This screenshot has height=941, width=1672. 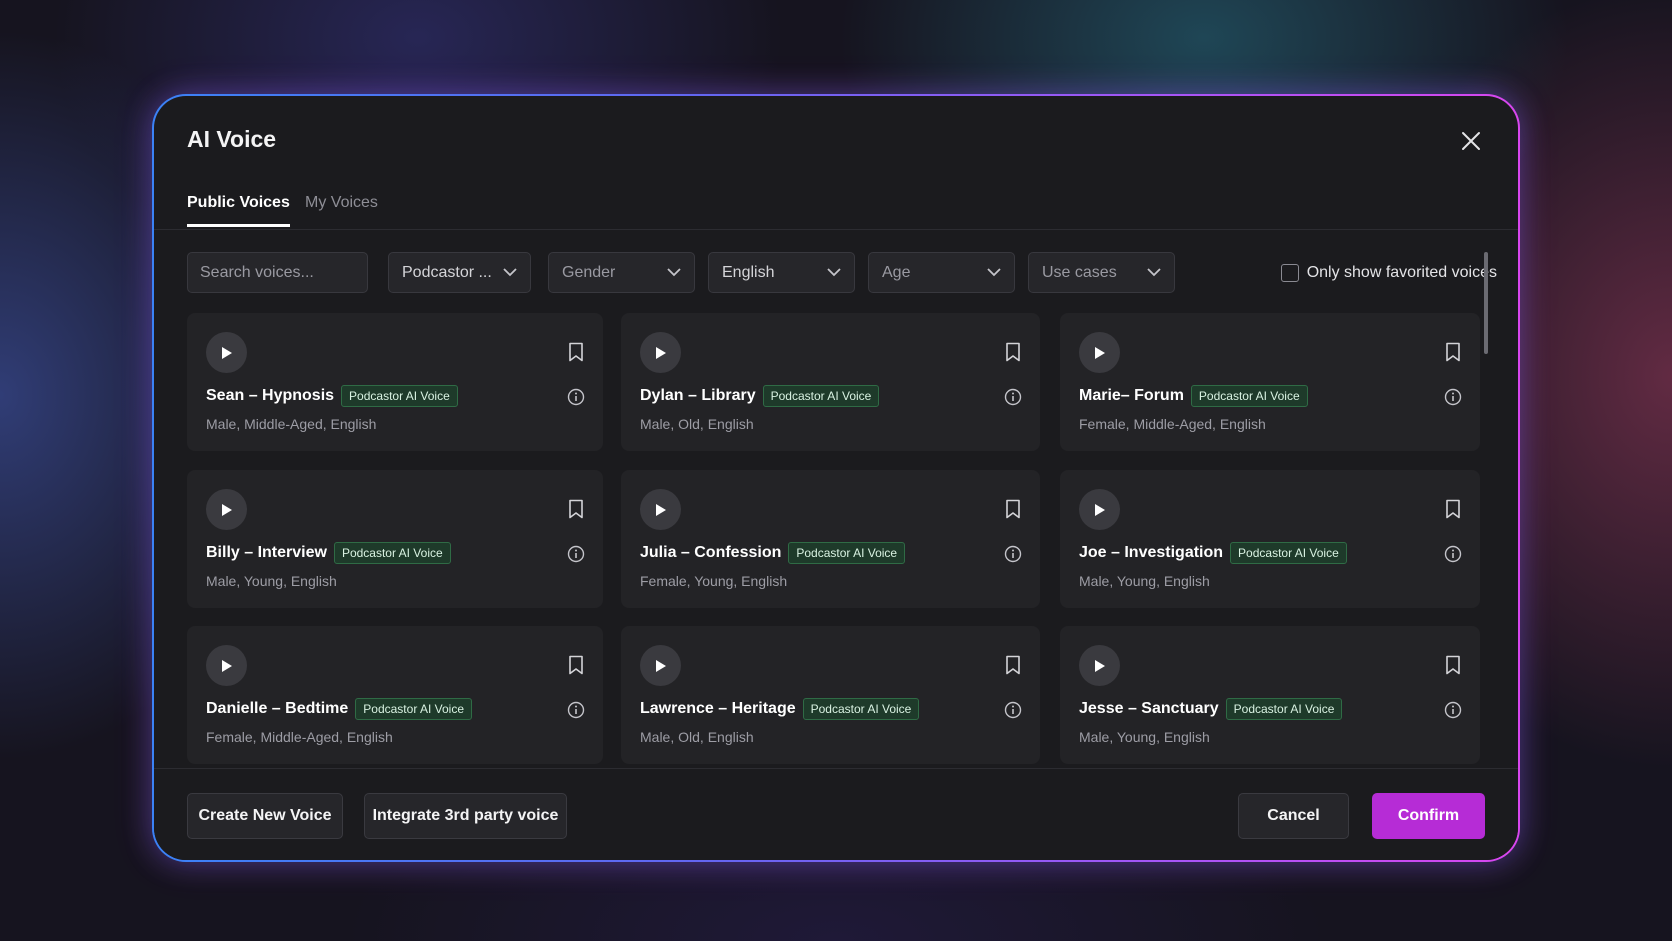 What do you see at coordinates (711, 552) in the screenshot?
I see `voice-name: Julia – Confession` at bounding box center [711, 552].